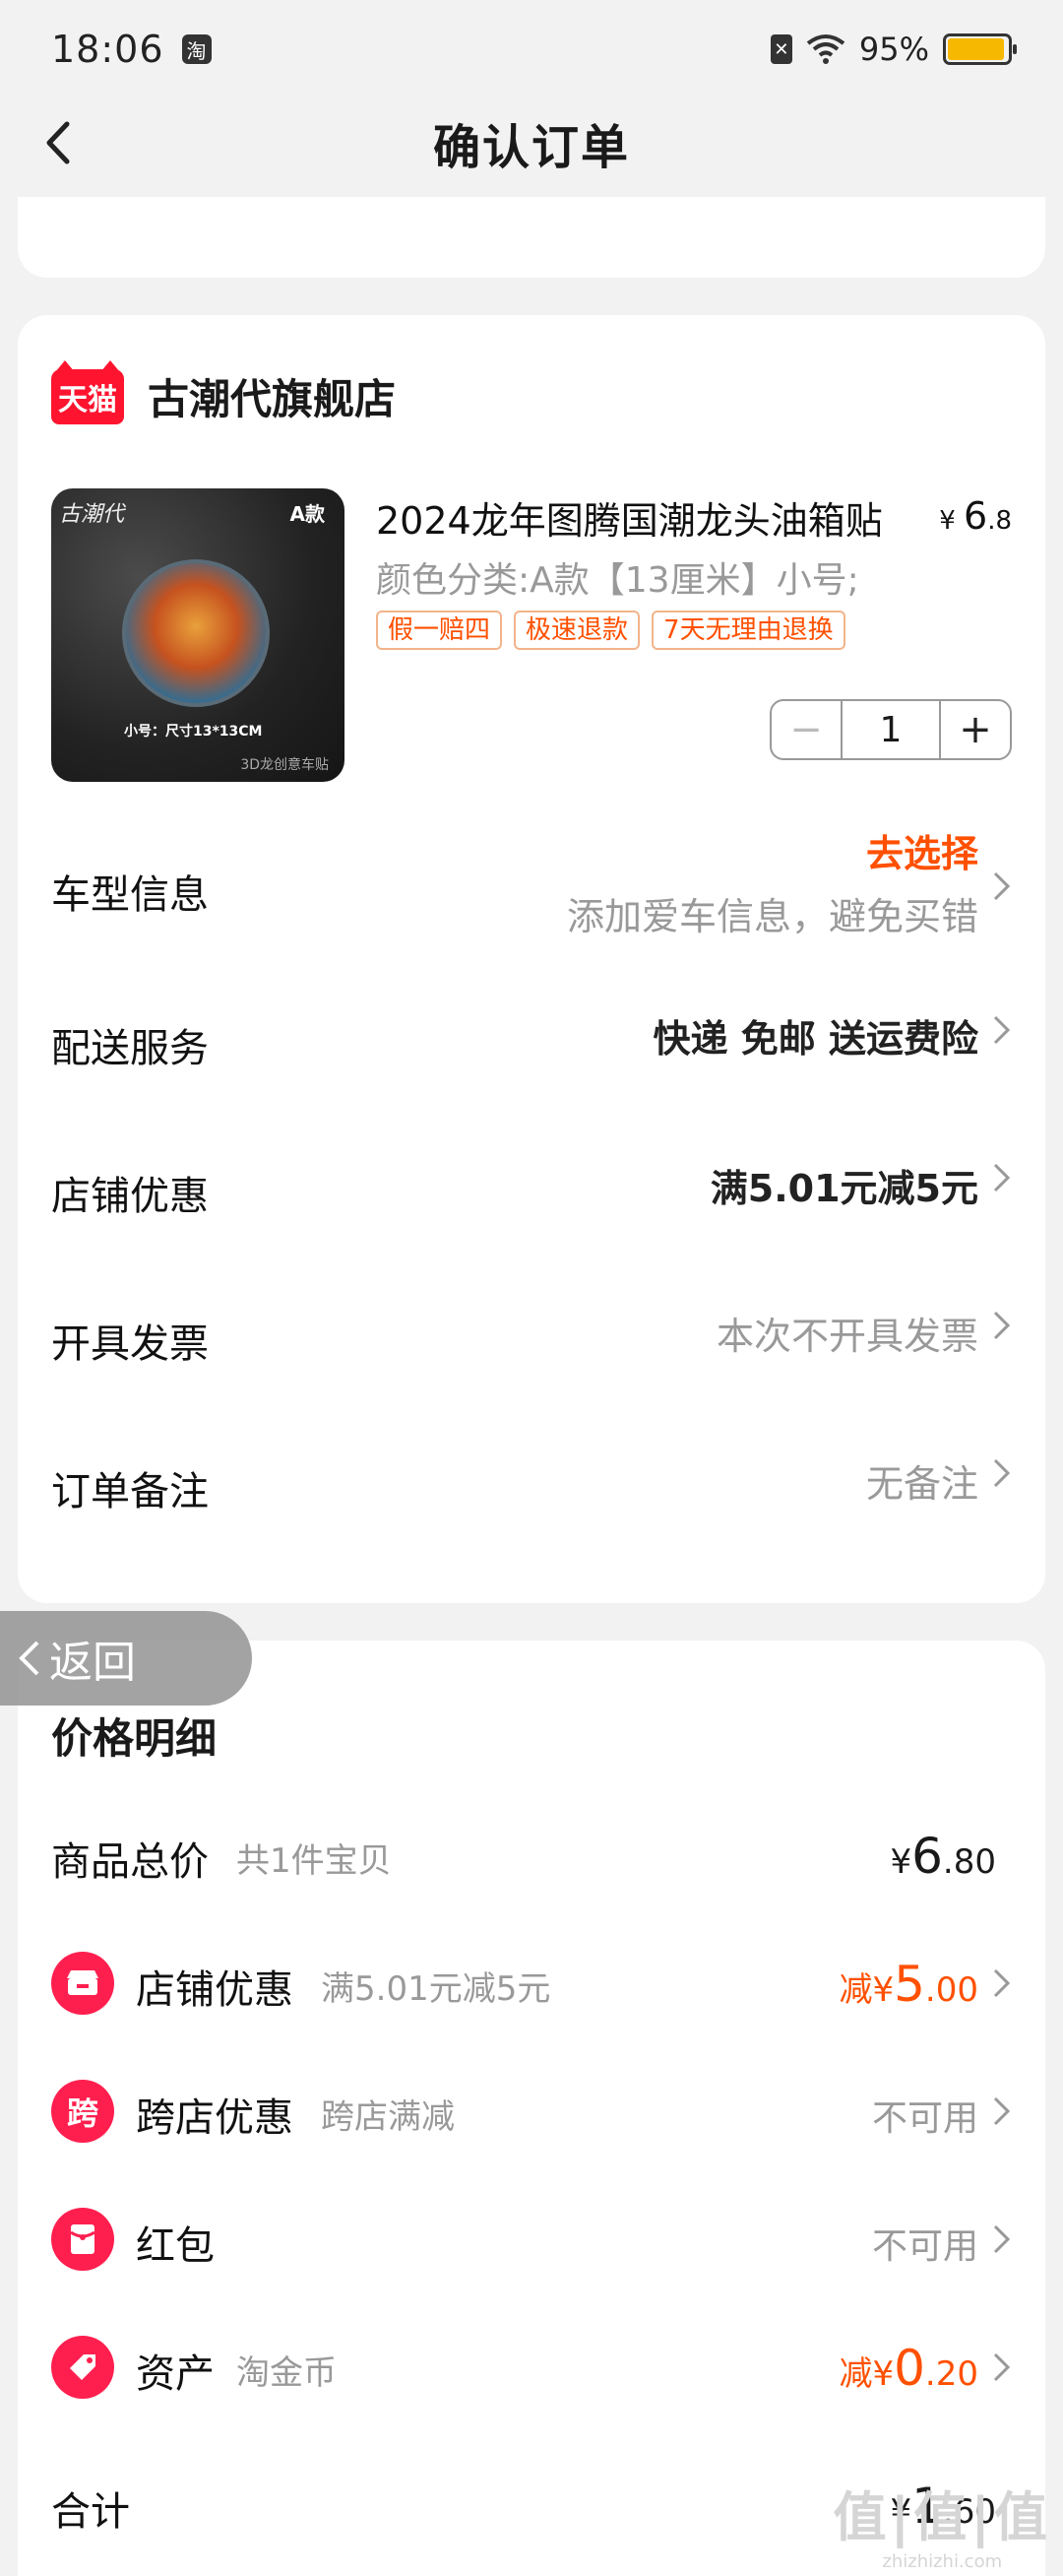 The height and width of the screenshot is (2576, 1063). I want to click on shop-header: 天猫 古潮代旗舰店, so click(224, 392).